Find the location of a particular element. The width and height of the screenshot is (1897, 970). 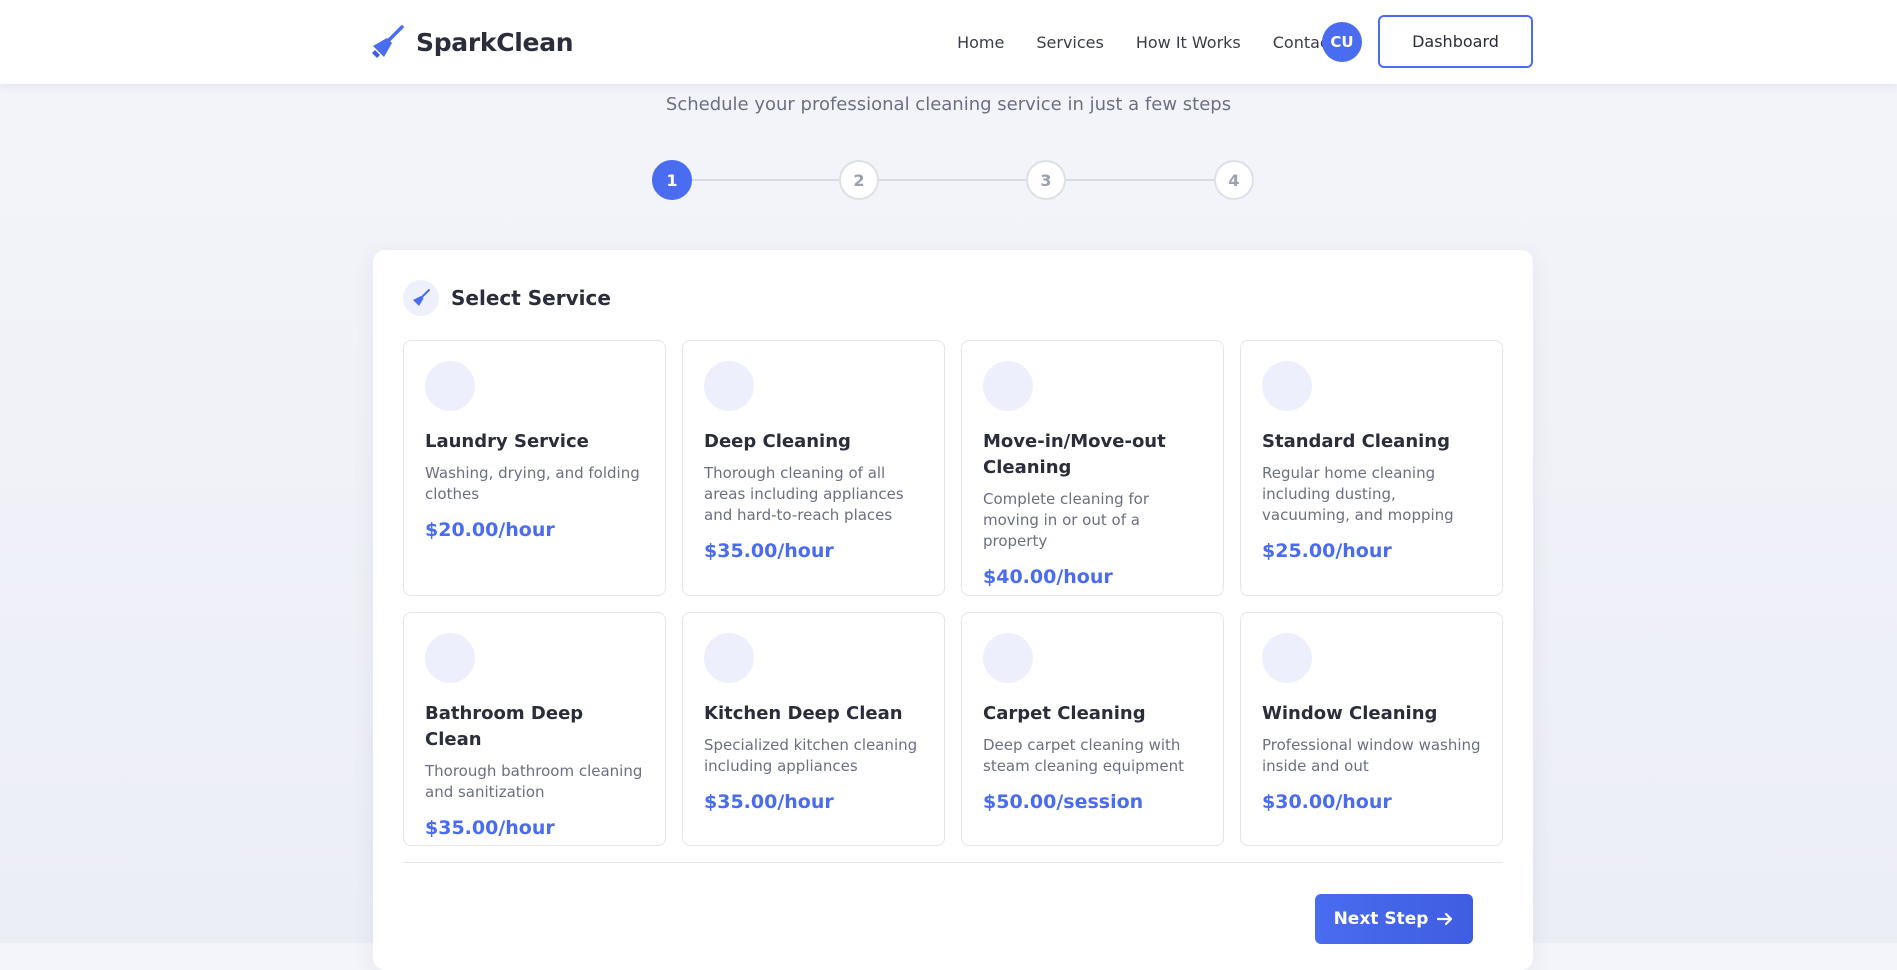

service-price: $25.00/hour is located at coordinates (1327, 551).